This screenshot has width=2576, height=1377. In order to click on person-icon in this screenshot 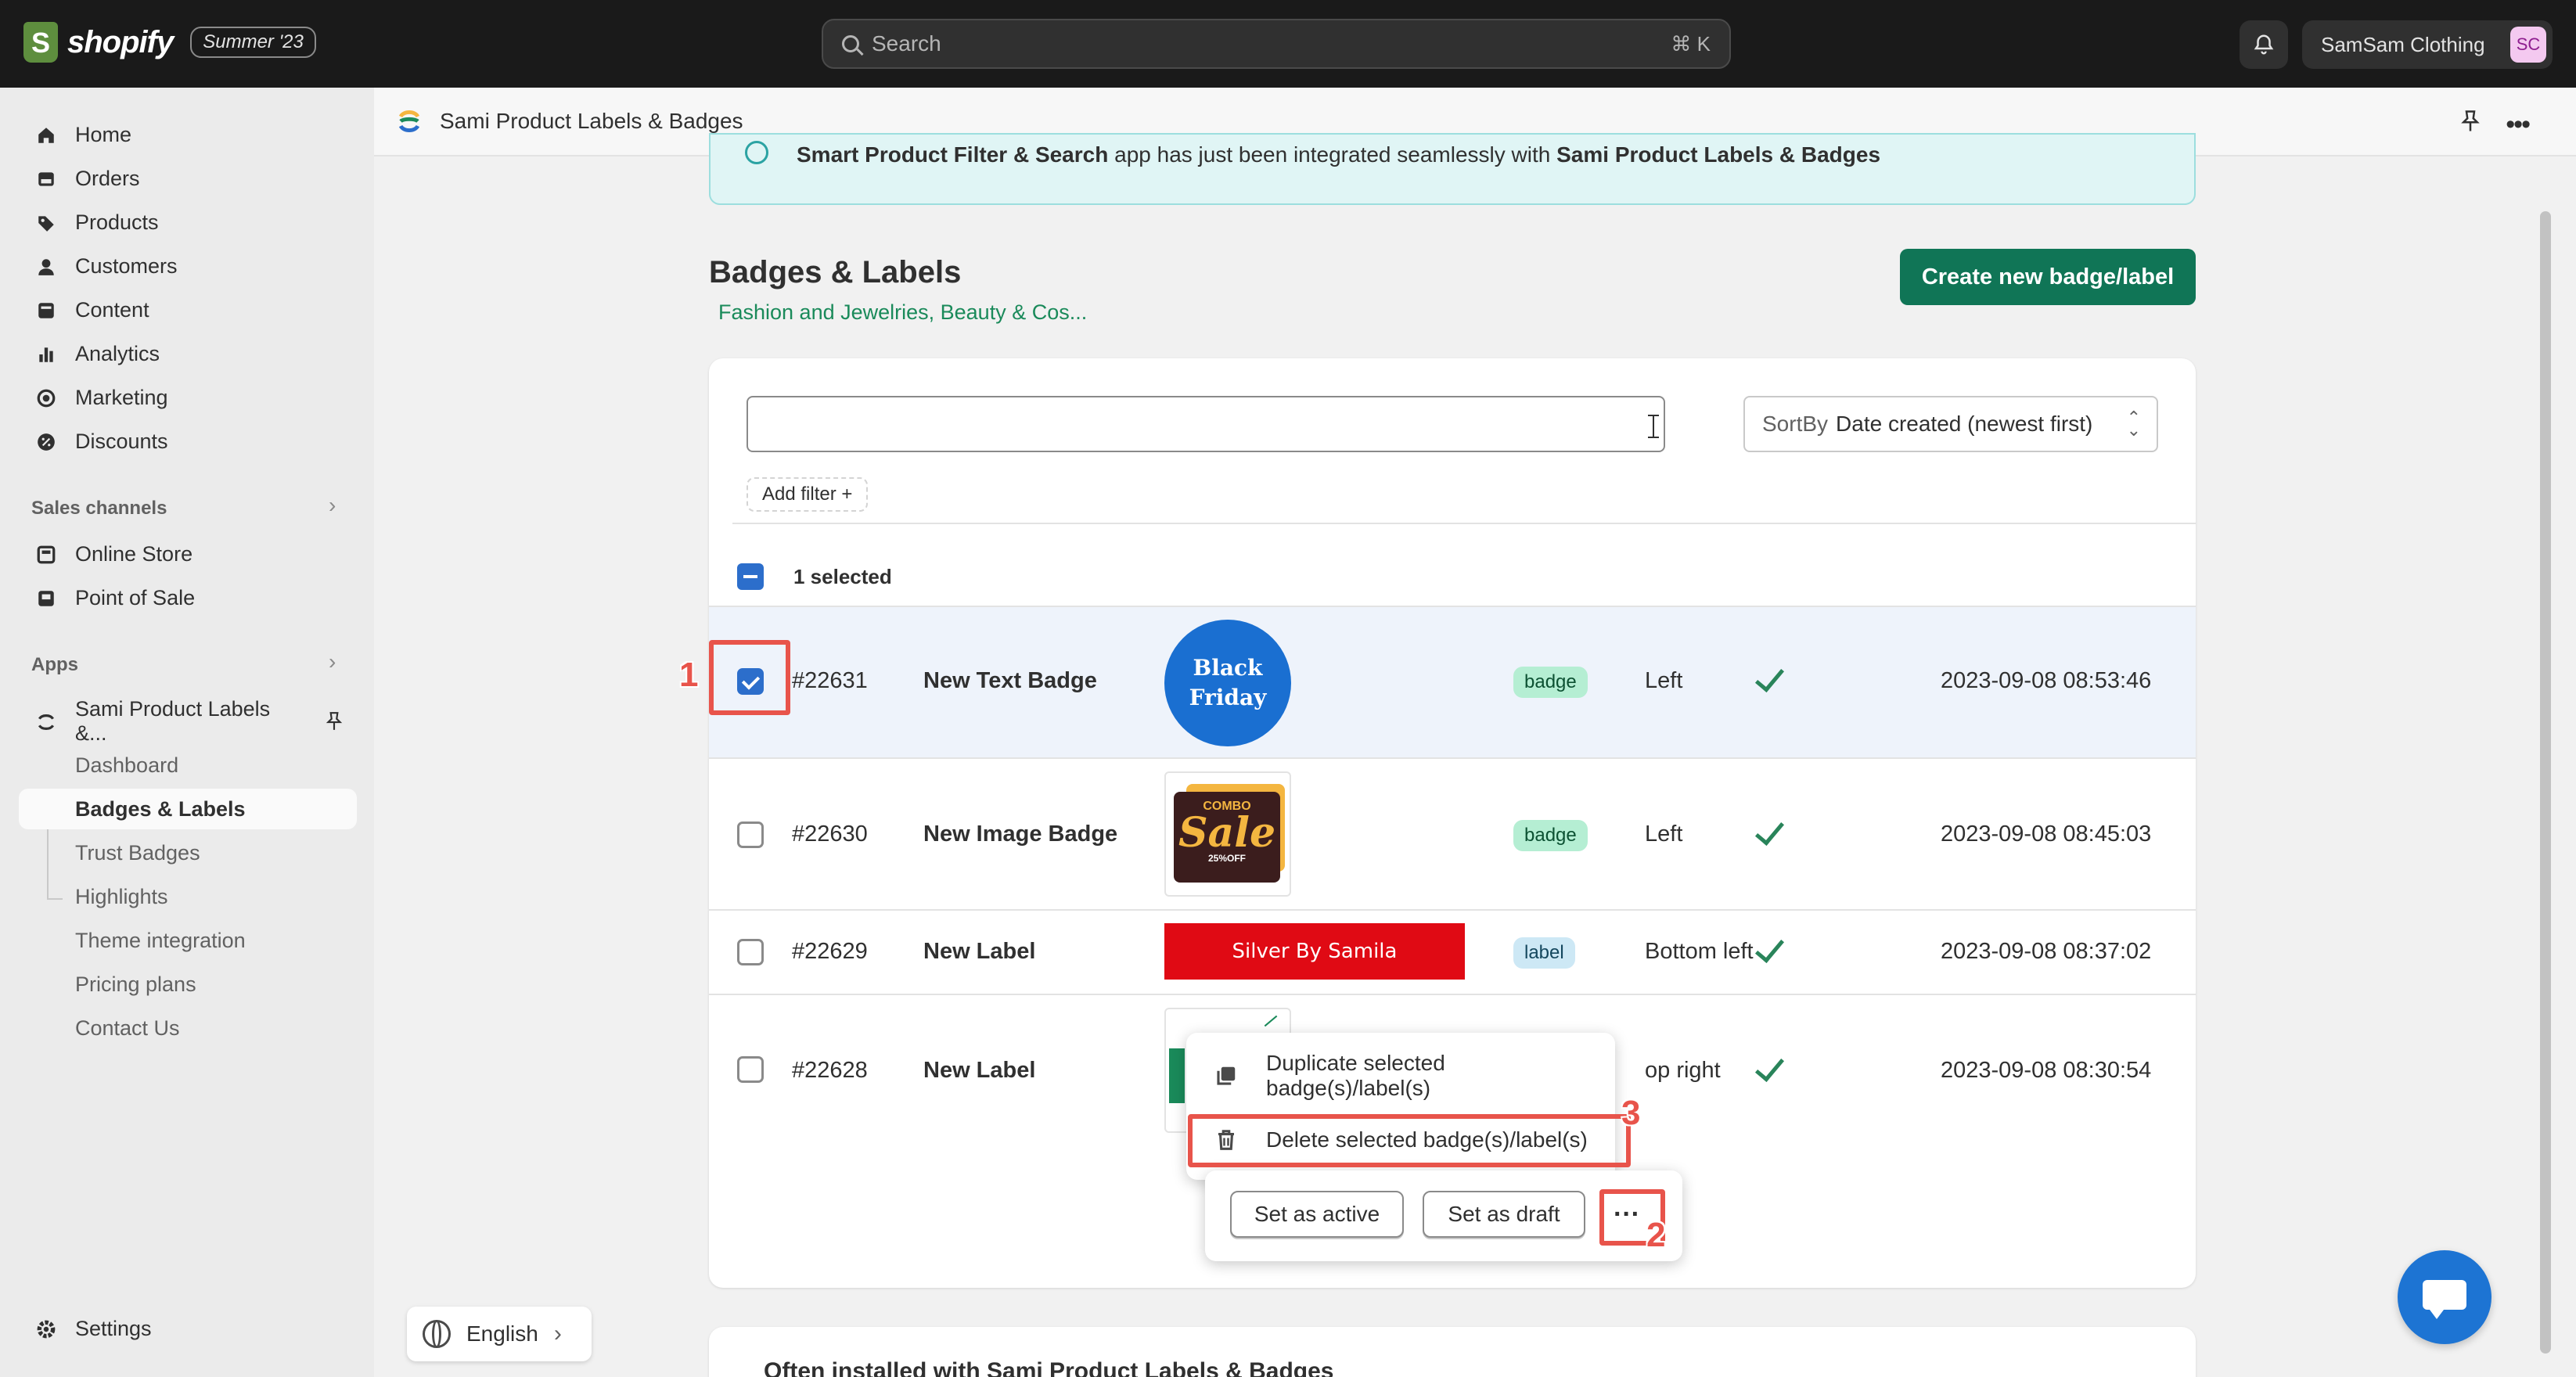, I will do `click(46, 267)`.